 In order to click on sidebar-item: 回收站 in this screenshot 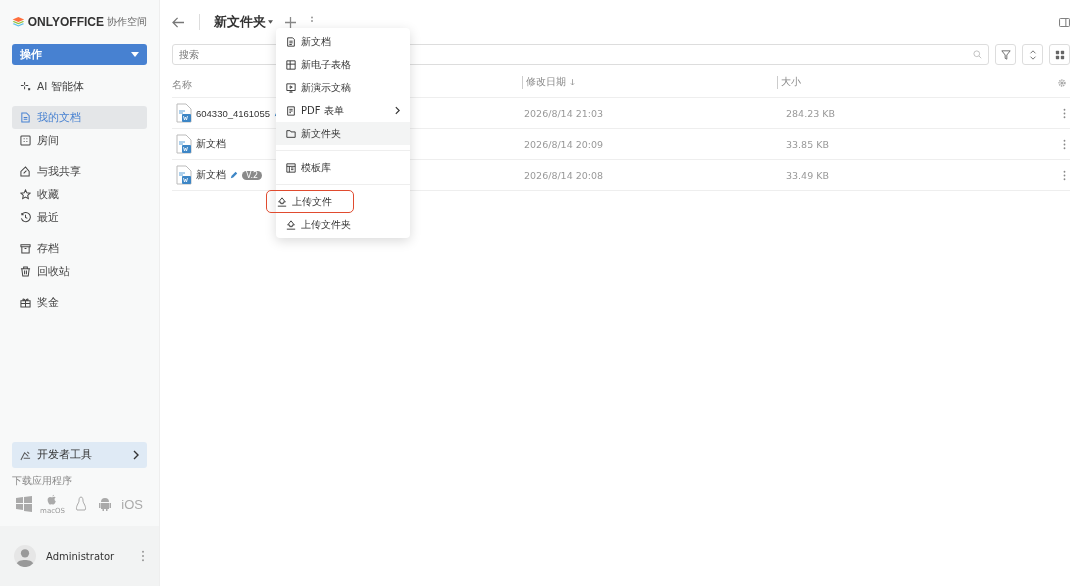, I will do `click(79, 271)`.